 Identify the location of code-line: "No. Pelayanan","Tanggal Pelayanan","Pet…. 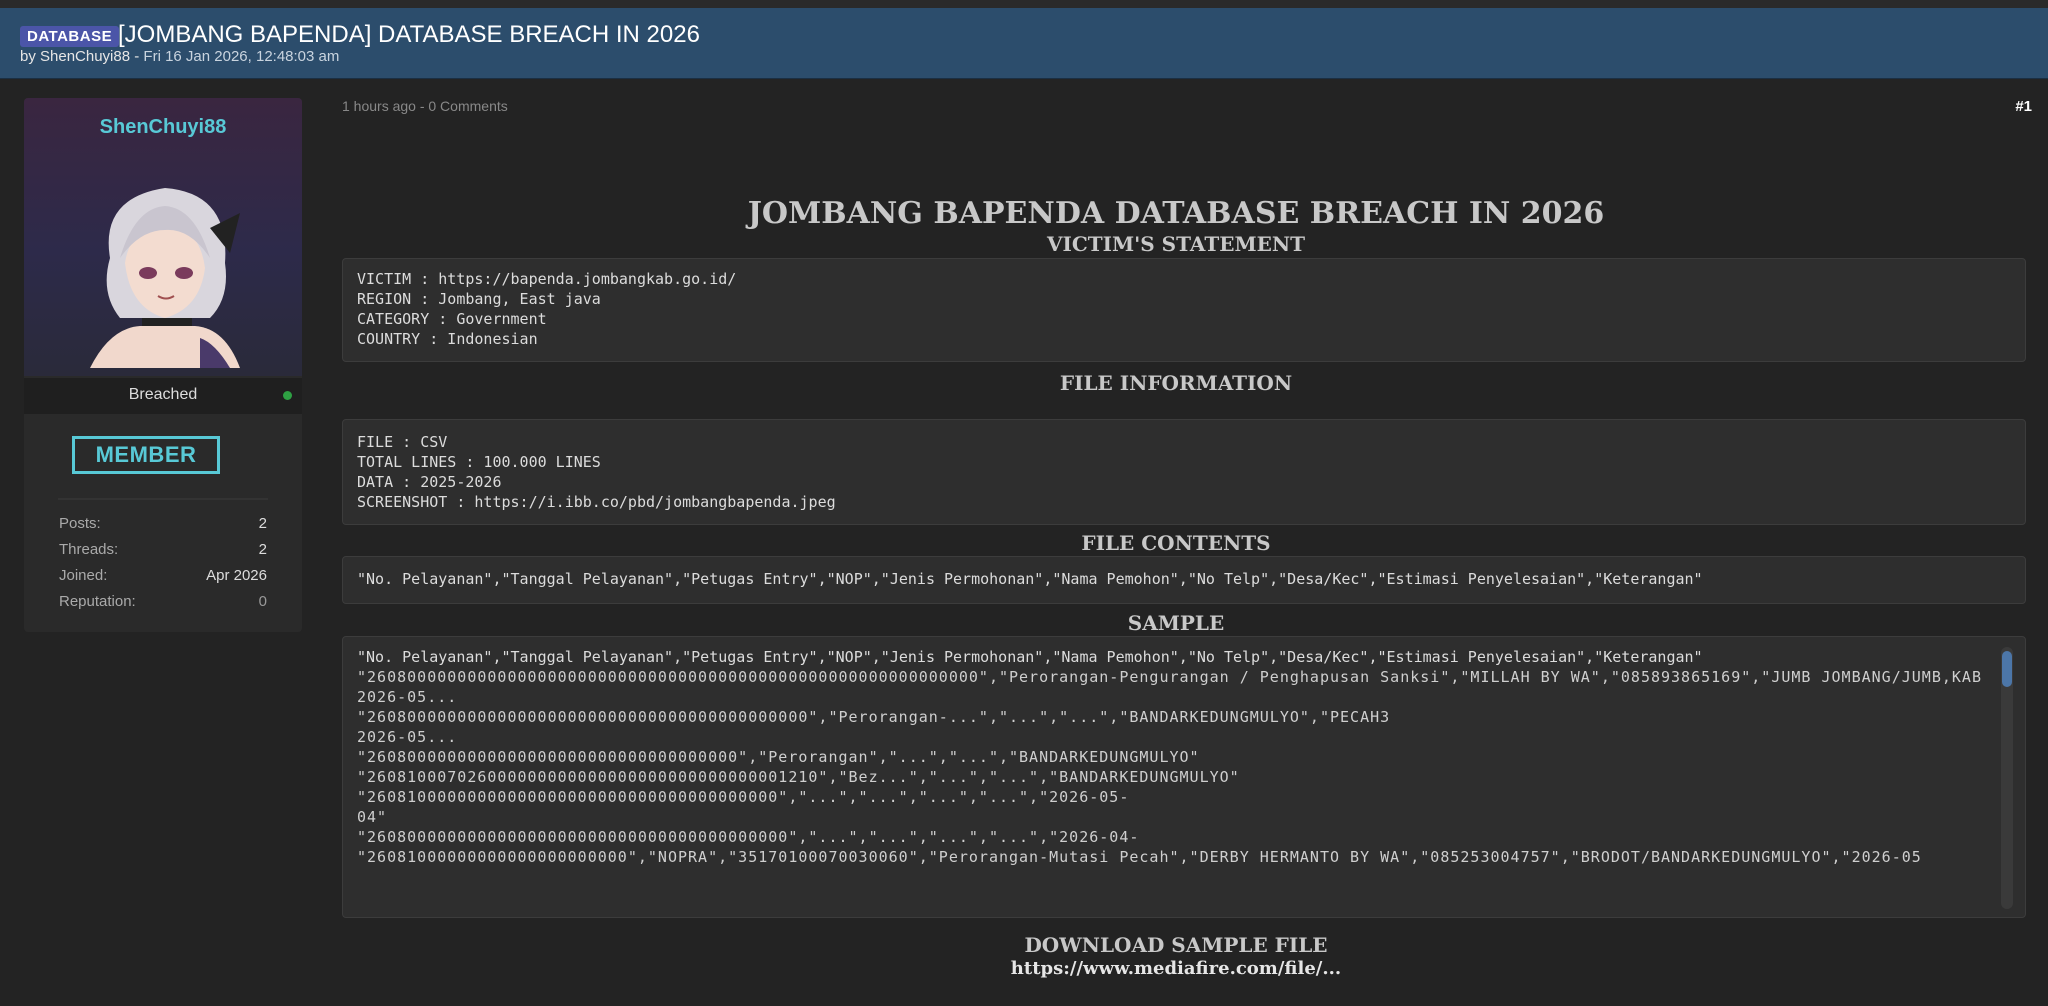
(1030, 579).